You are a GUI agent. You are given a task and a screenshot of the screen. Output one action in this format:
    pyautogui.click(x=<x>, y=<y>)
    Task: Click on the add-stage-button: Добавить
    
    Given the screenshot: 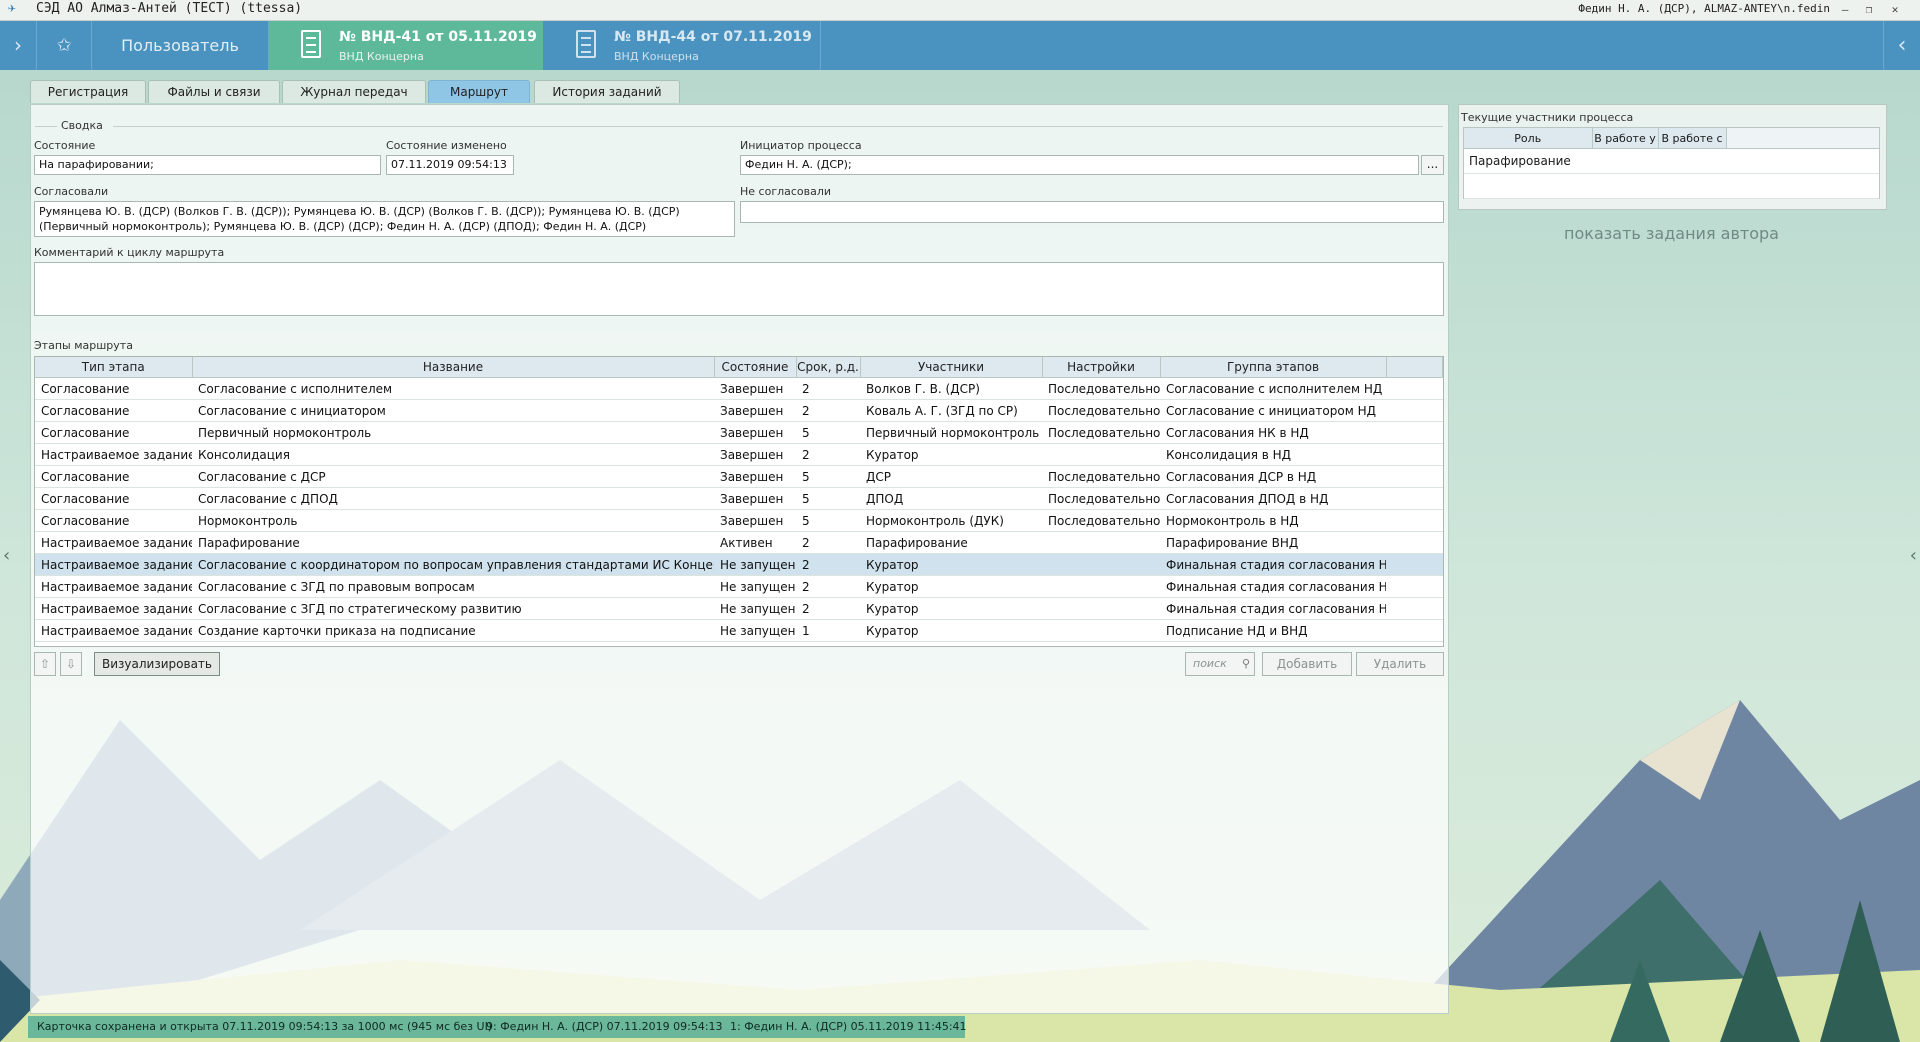 What is the action you would take?
    pyautogui.click(x=1307, y=664)
    